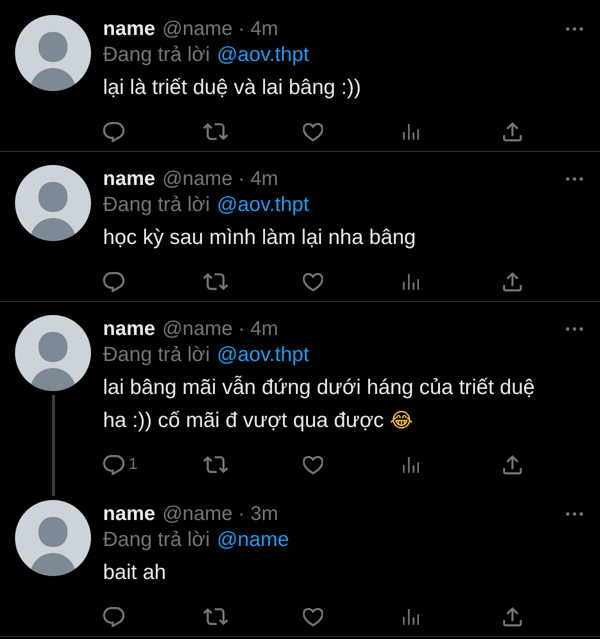 The image size is (600, 639). Describe the element at coordinates (220, 514) in the screenshot. I see `handle-and-time: @name · 3m` at that location.